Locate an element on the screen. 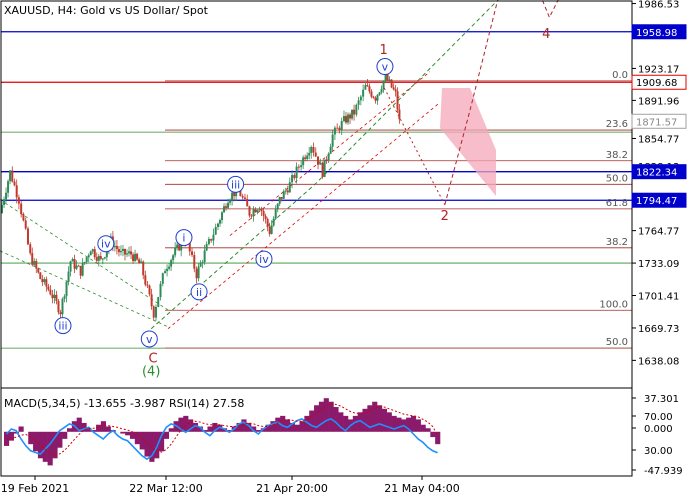 The height and width of the screenshot is (504, 700). x-tick-label: 22 Mar 12:00 is located at coordinates (165, 488).